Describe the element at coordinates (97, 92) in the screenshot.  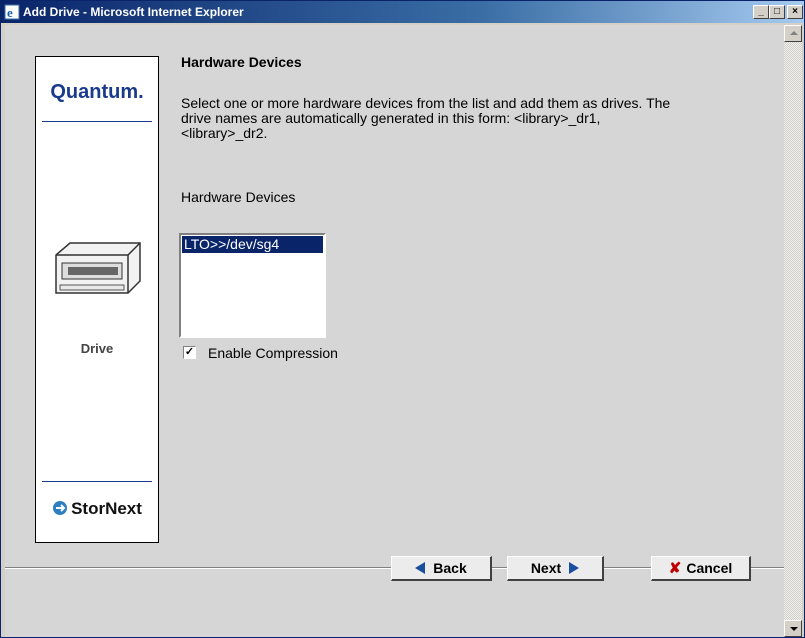
I see `quantum-logo: Quantum.` at that location.